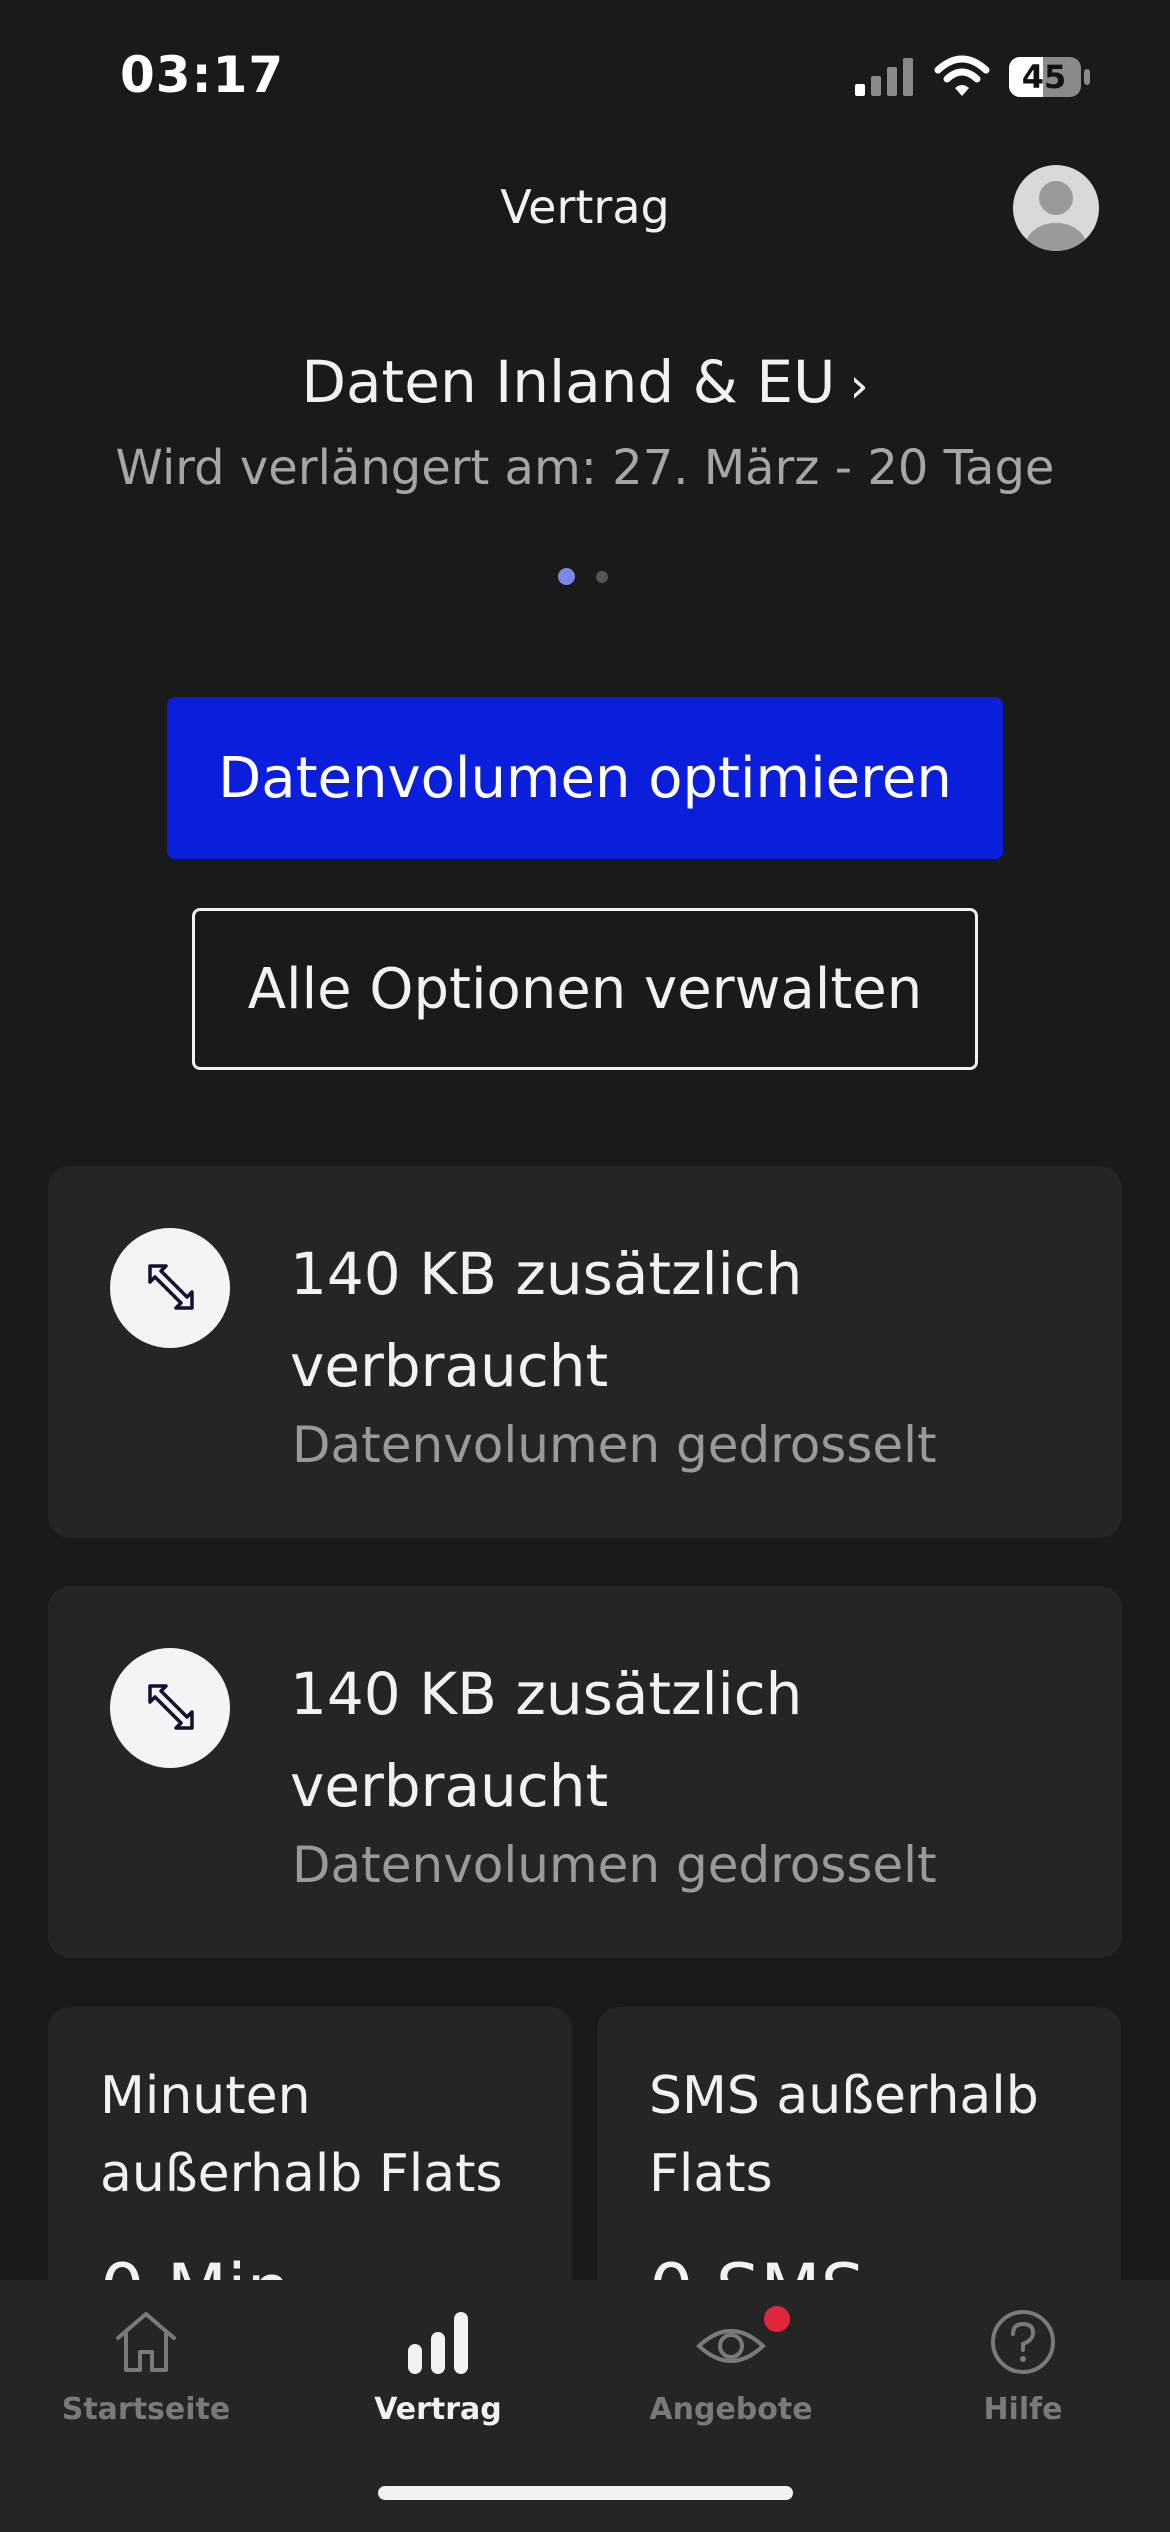  What do you see at coordinates (844, 2135) in the screenshot?
I see `summary-card-title: SMS außerhalb Flats` at bounding box center [844, 2135].